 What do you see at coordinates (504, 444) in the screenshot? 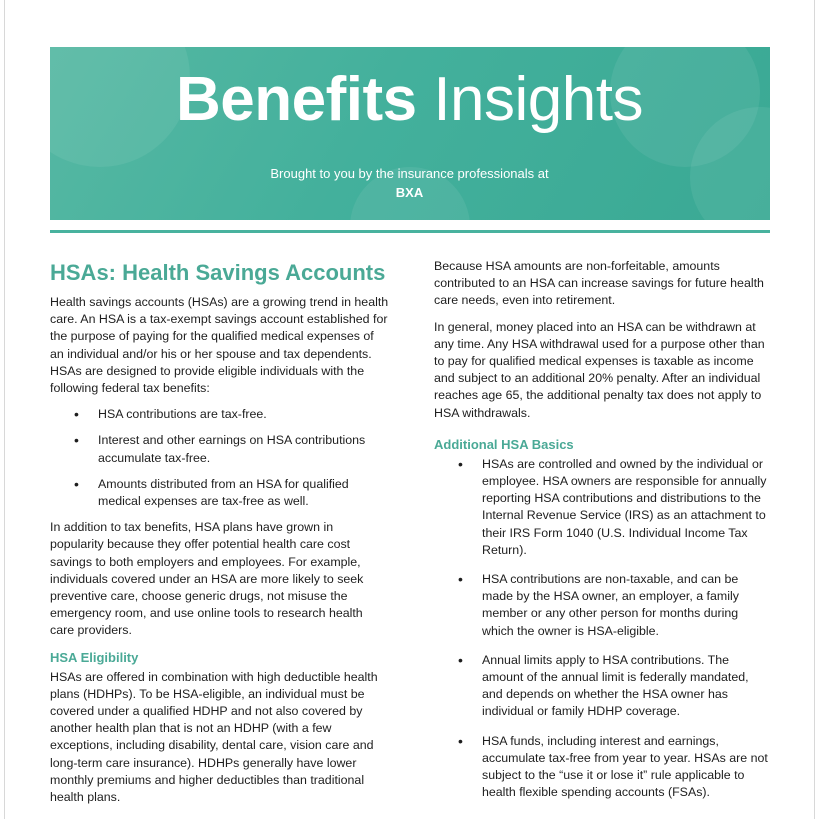
I see `basics-heading: Additional HSA Basics` at bounding box center [504, 444].